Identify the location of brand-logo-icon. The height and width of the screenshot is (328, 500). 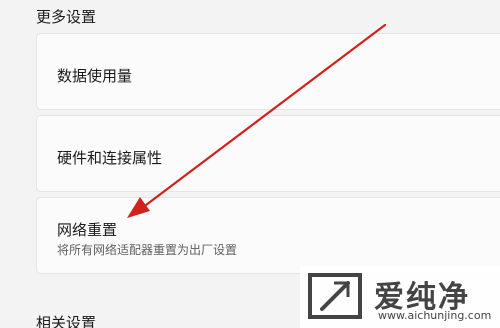
(335, 296).